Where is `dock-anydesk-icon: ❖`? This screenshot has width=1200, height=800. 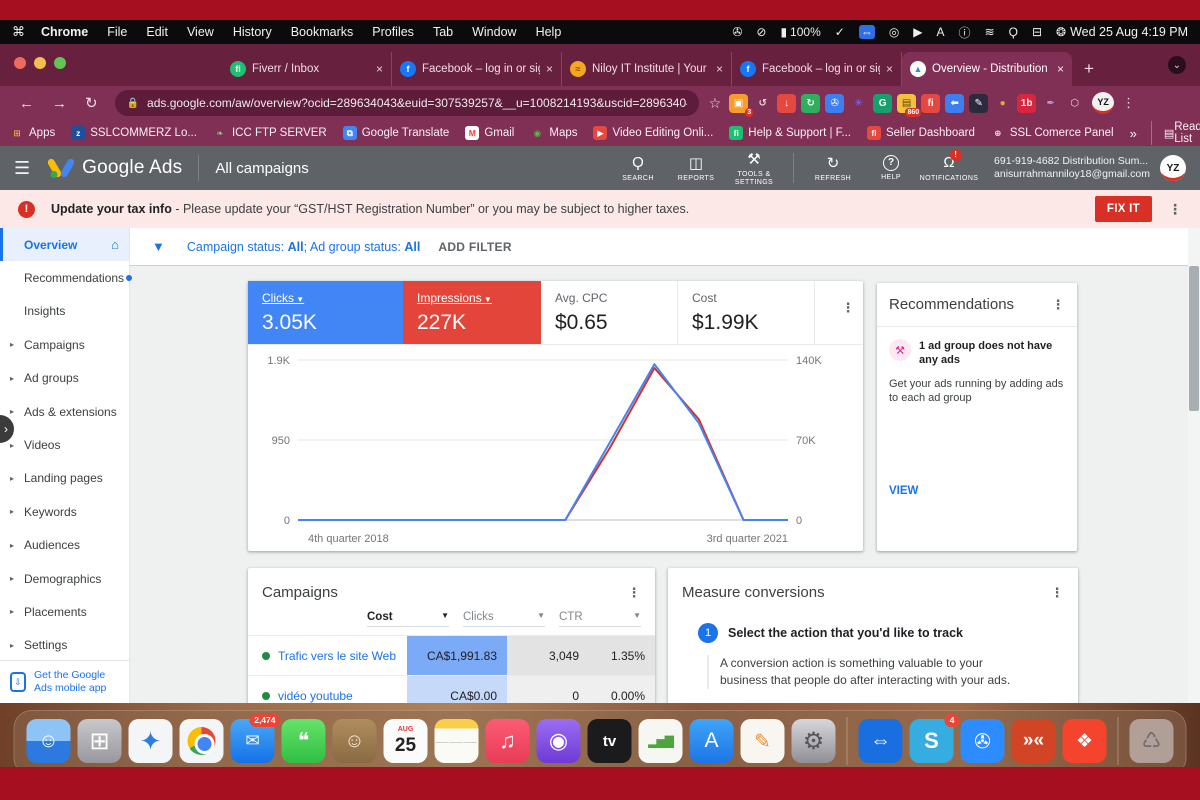 dock-anydesk-icon: ❖ is located at coordinates (1084, 745).